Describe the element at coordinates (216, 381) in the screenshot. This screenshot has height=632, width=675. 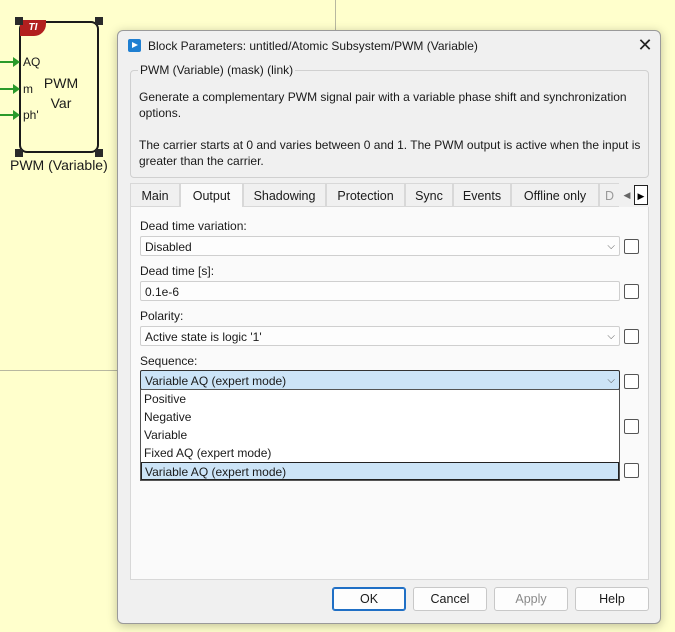
I see `sequence-value: Variable AQ (expert mode)` at that location.